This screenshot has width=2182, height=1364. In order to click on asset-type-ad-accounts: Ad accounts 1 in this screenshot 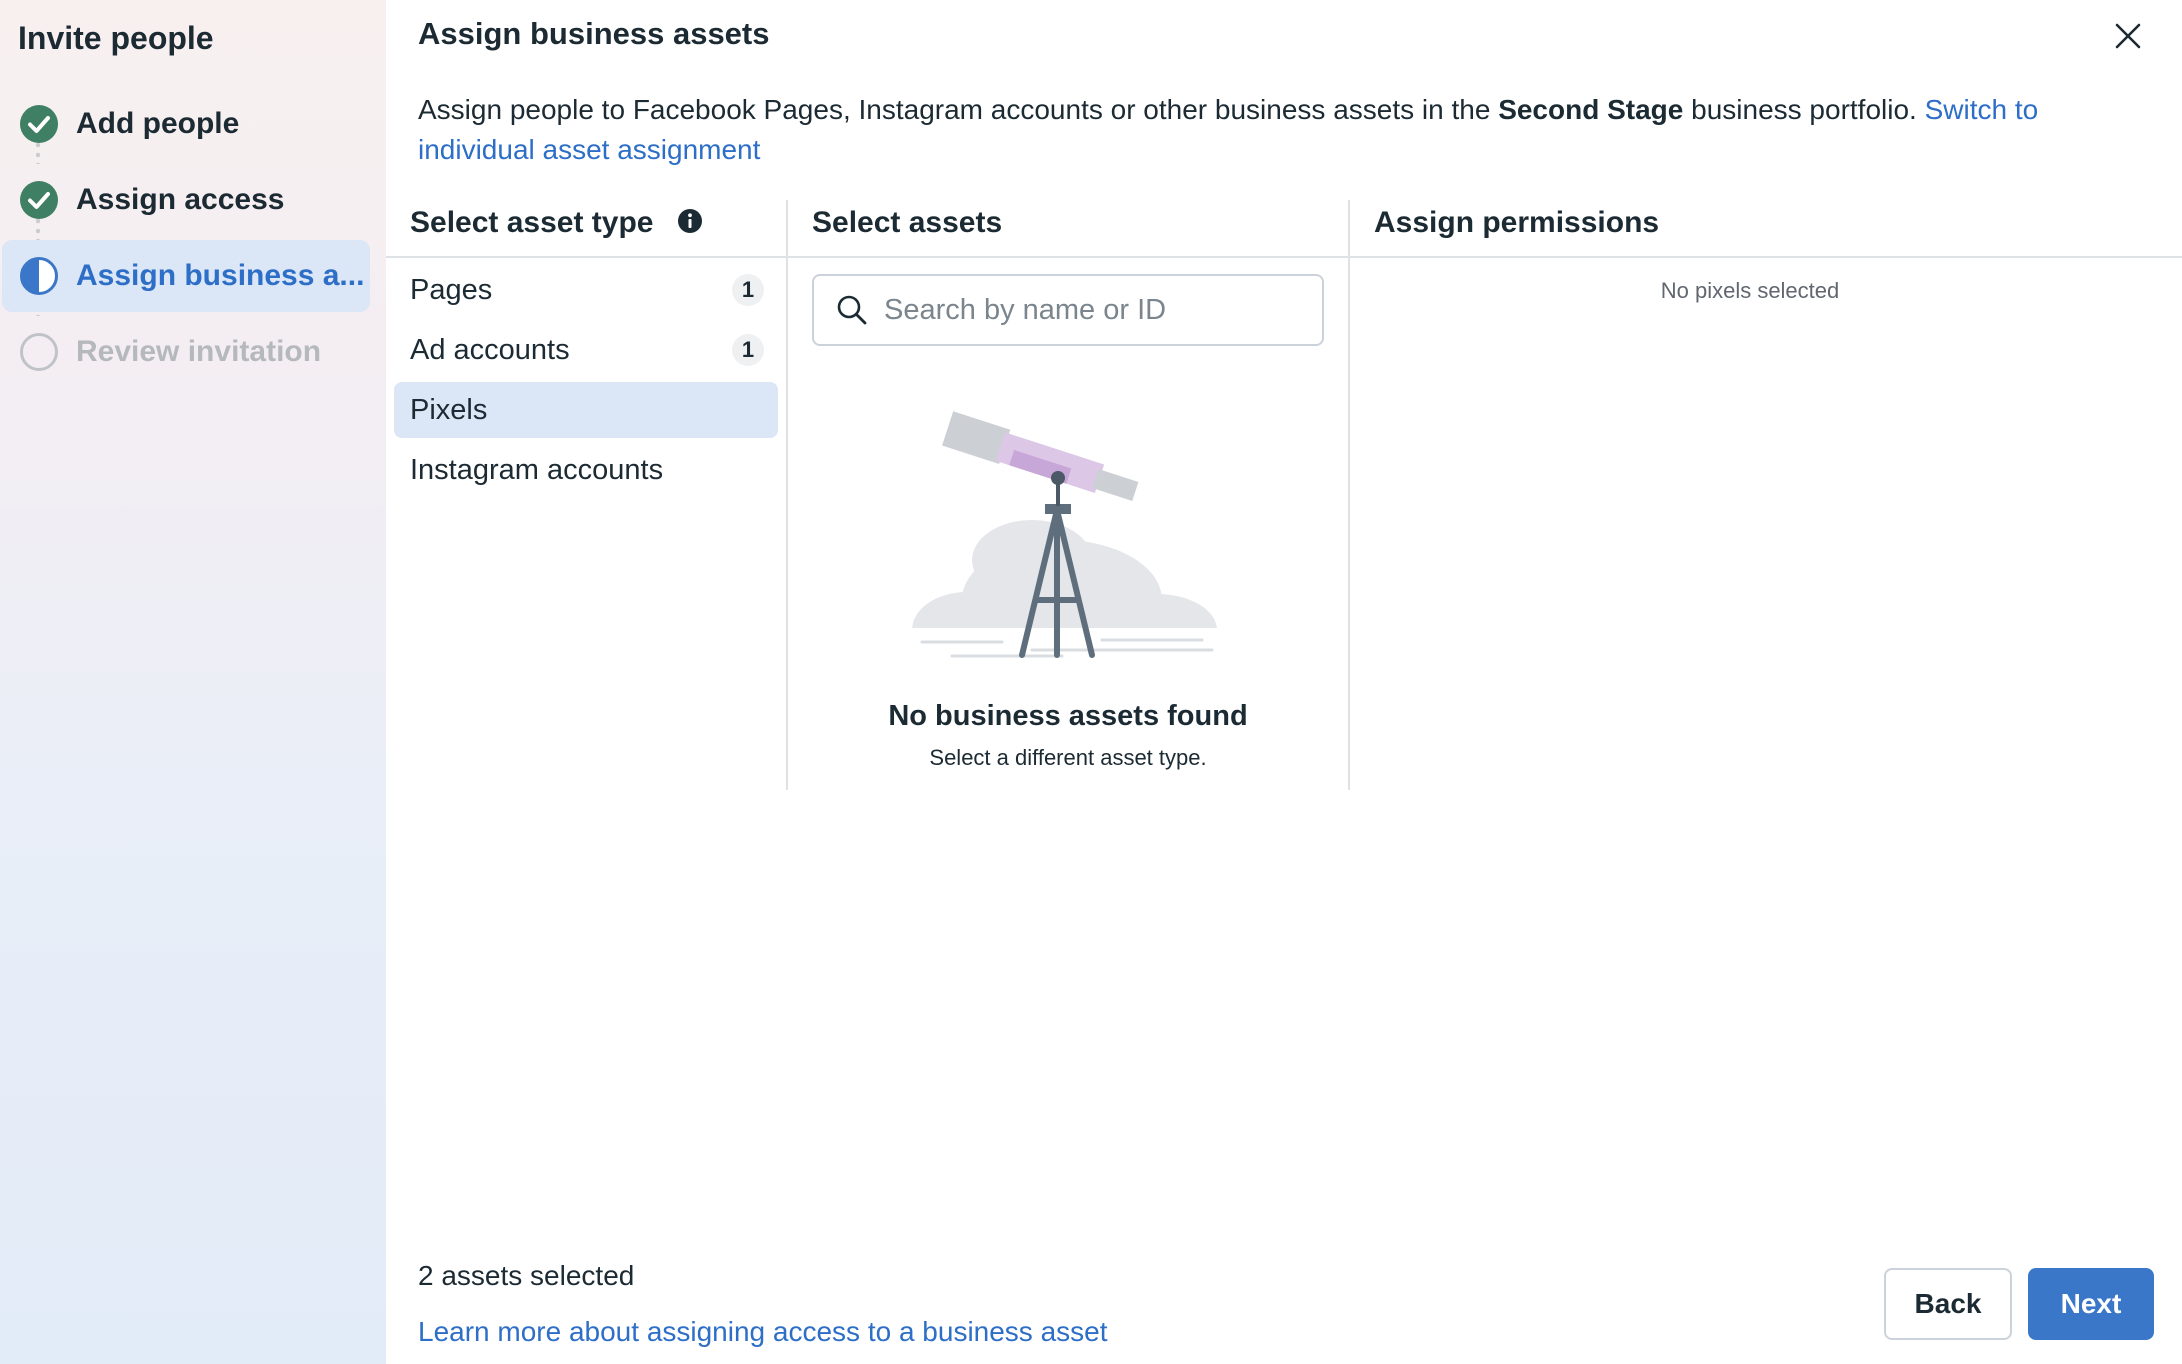, I will do `click(586, 350)`.